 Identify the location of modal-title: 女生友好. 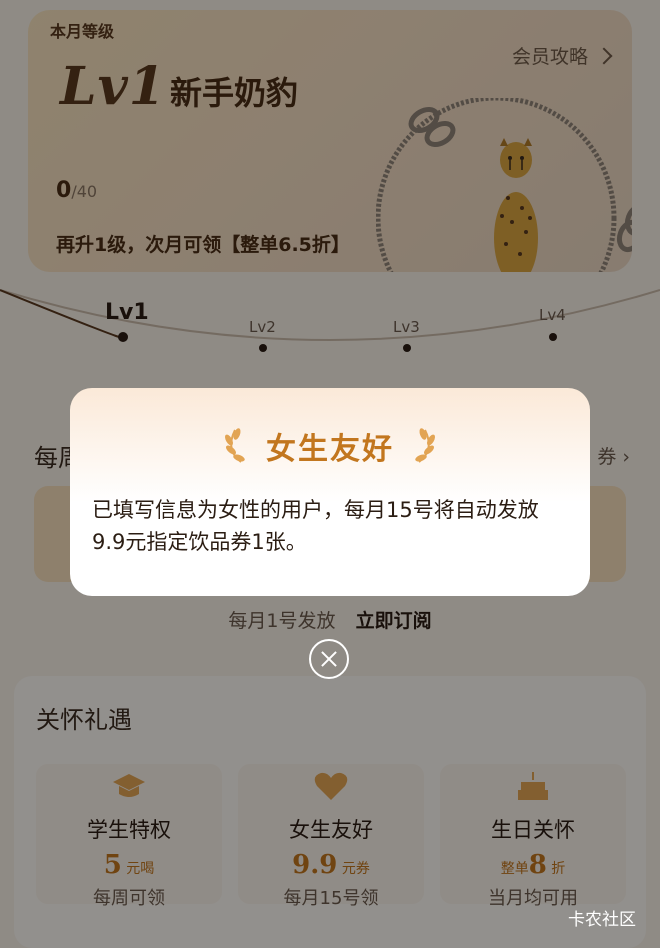
(330, 449).